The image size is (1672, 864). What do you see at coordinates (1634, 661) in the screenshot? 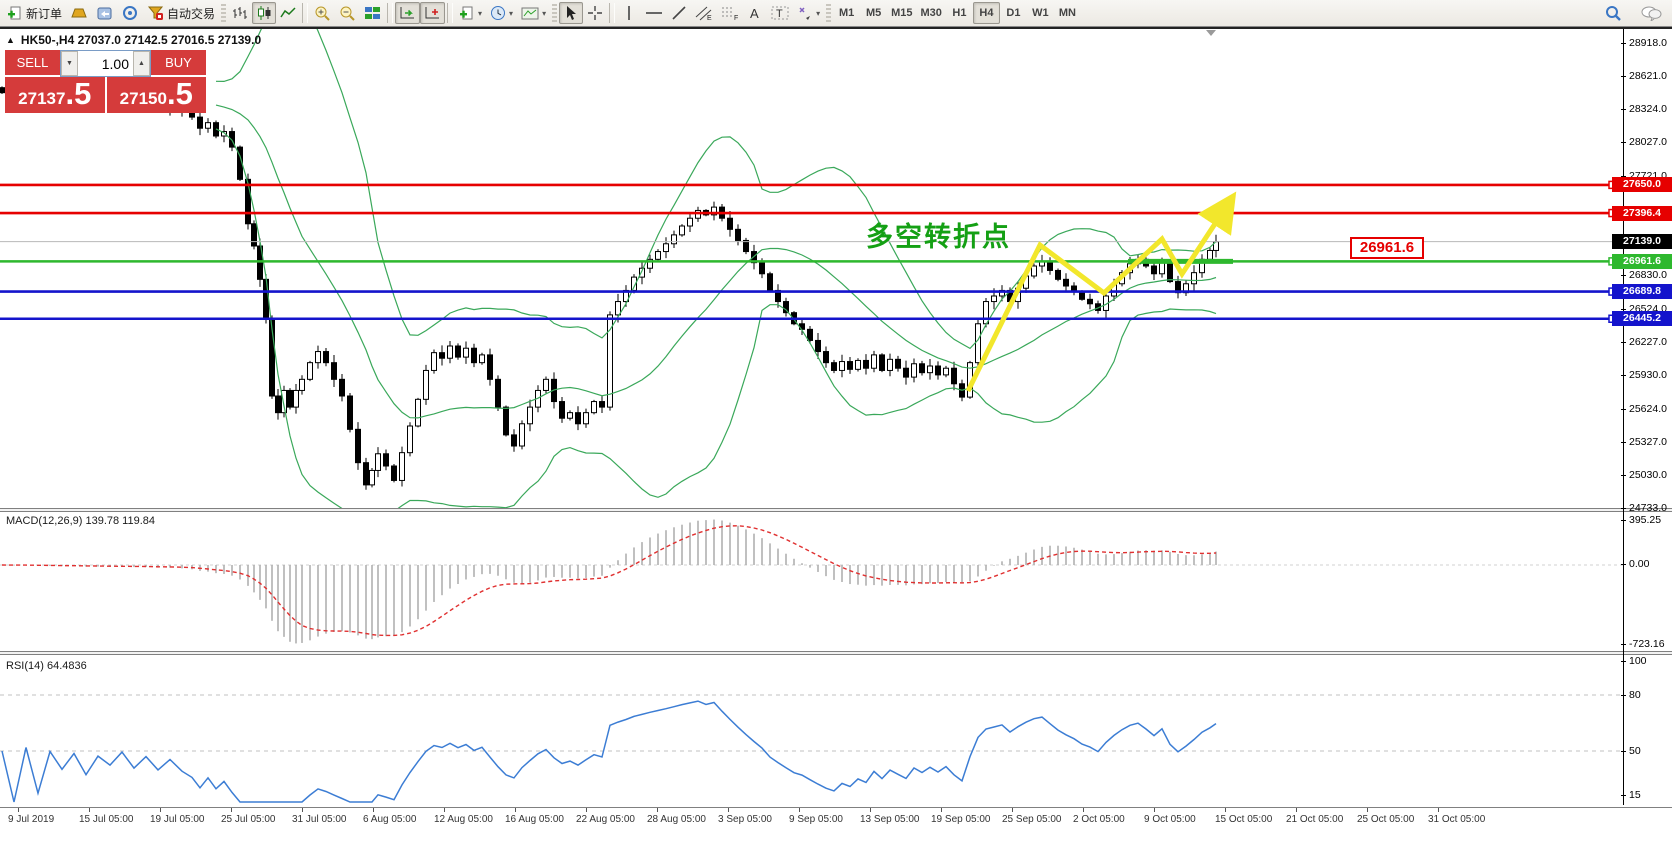
I see `rsi-axis-tick: 100` at bounding box center [1634, 661].